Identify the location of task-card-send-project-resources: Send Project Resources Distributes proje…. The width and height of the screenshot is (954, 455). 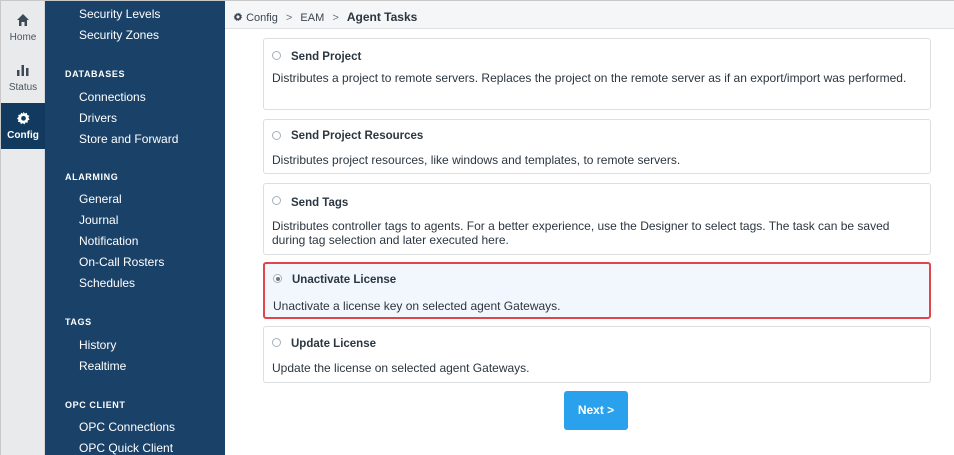
(597, 146).